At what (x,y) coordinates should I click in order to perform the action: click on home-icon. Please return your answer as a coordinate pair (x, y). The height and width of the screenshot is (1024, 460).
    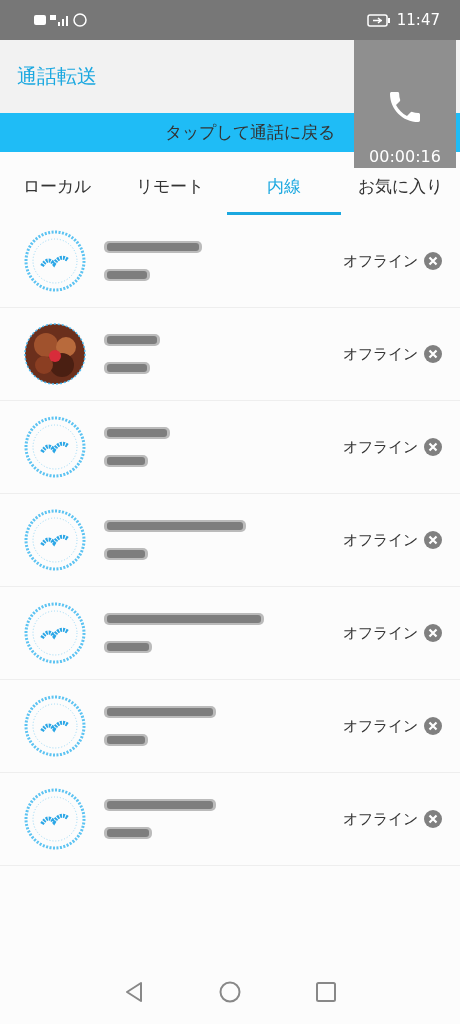
    Looking at the image, I should click on (230, 992).